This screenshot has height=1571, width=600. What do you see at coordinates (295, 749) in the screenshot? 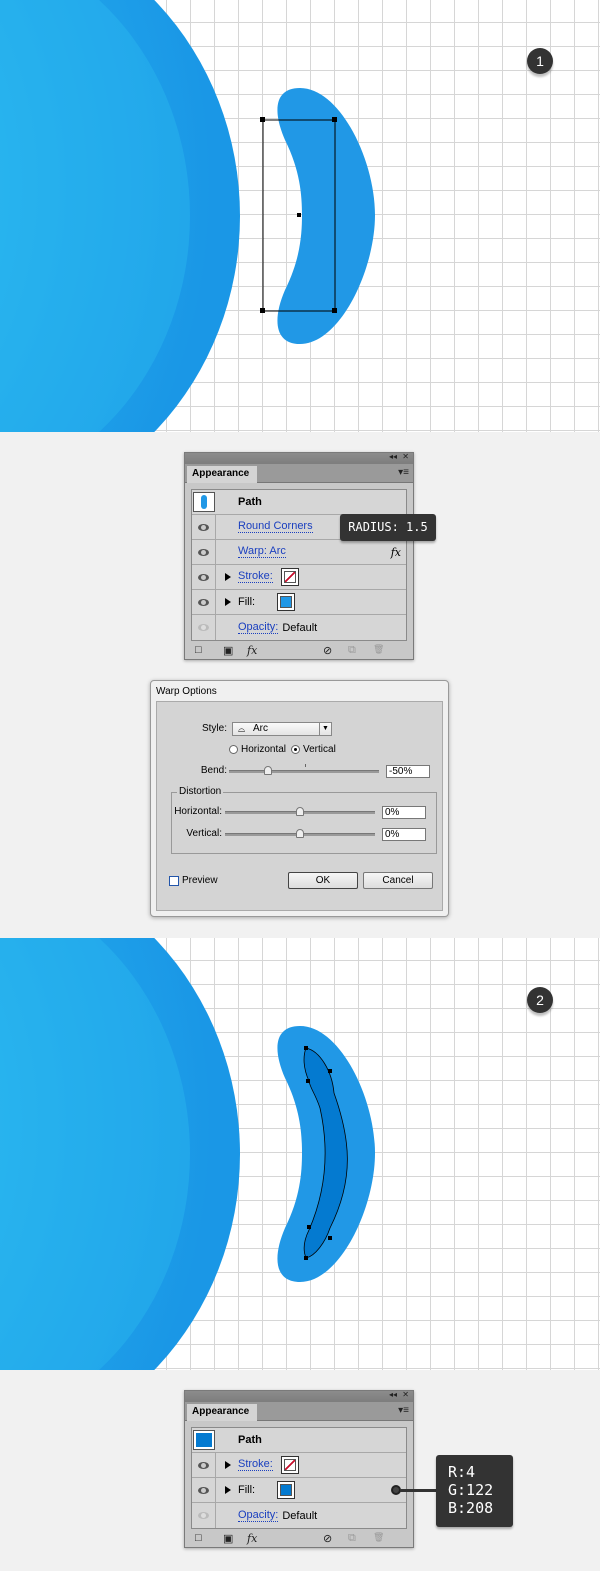
I see `vertical-radio` at bounding box center [295, 749].